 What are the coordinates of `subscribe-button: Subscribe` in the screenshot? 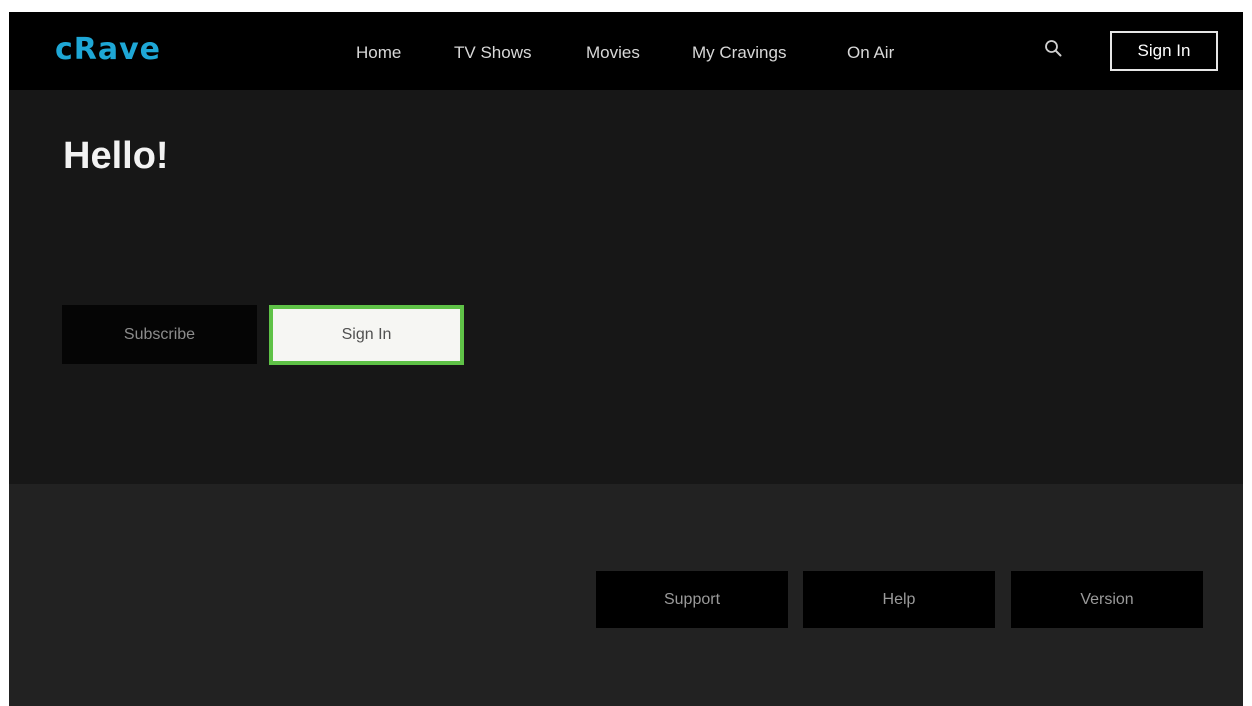 It's located at (159, 334).